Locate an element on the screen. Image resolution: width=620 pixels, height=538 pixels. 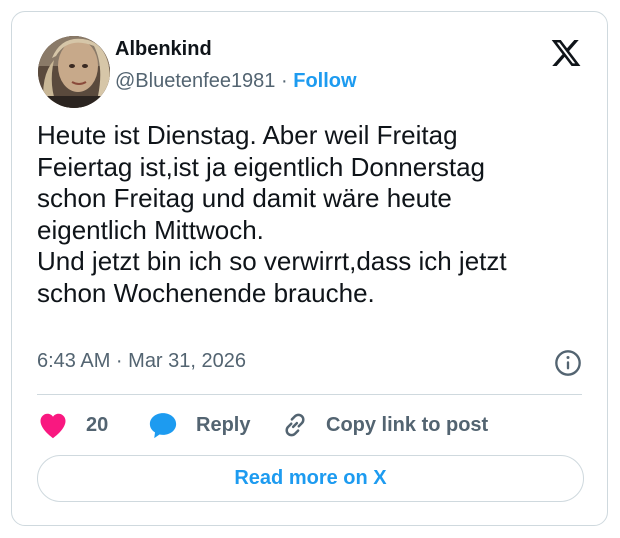
like-button: 20 is located at coordinates (73, 425).